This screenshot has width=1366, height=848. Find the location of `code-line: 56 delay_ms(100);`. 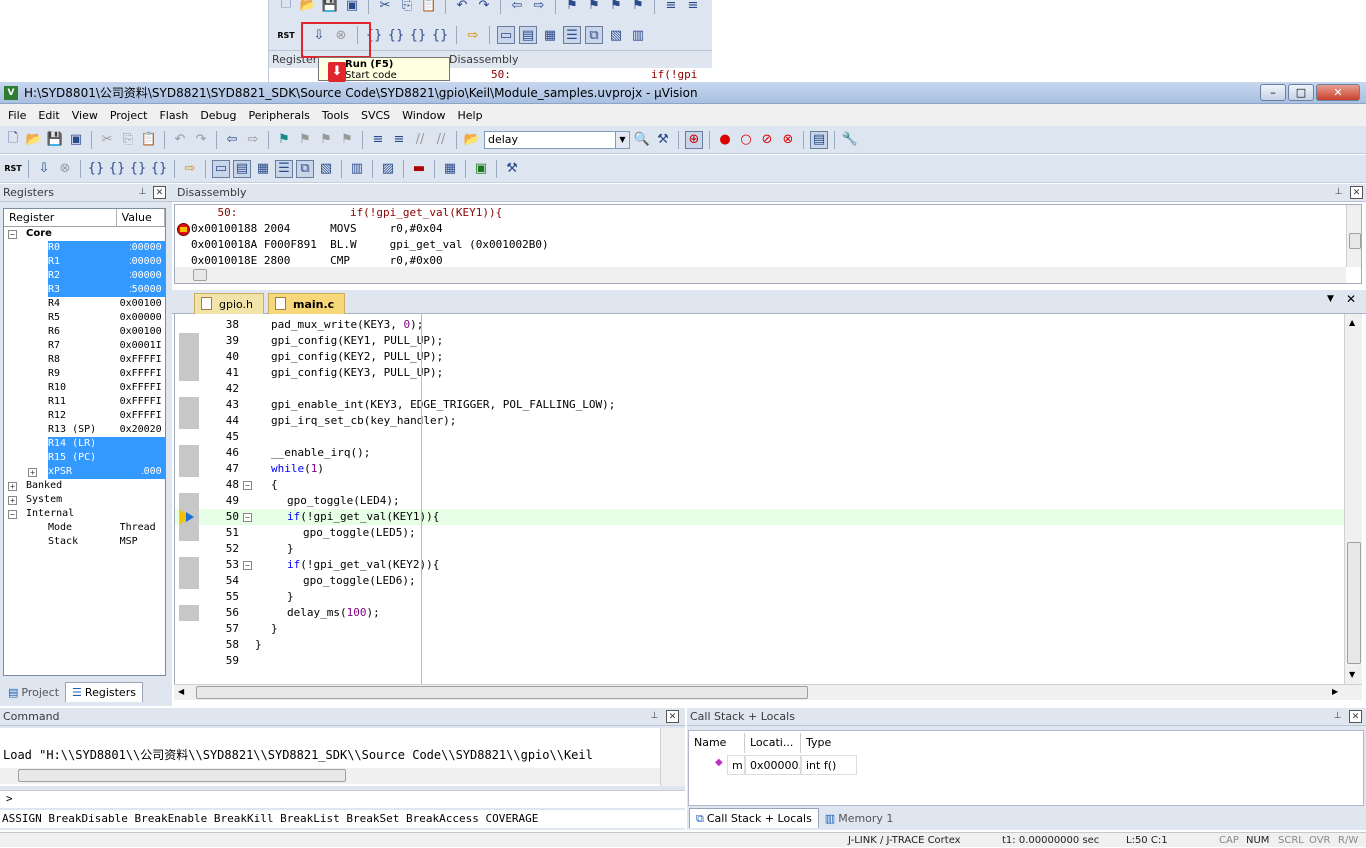

code-line: 56 delay_ms(100); is located at coordinates (759, 613).